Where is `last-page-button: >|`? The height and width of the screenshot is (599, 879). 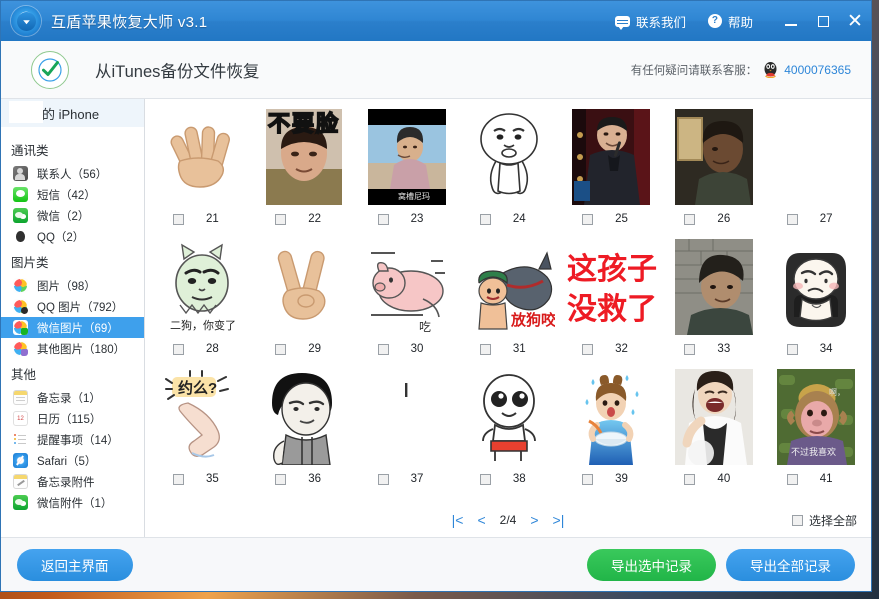 last-page-button: >| is located at coordinates (559, 520).